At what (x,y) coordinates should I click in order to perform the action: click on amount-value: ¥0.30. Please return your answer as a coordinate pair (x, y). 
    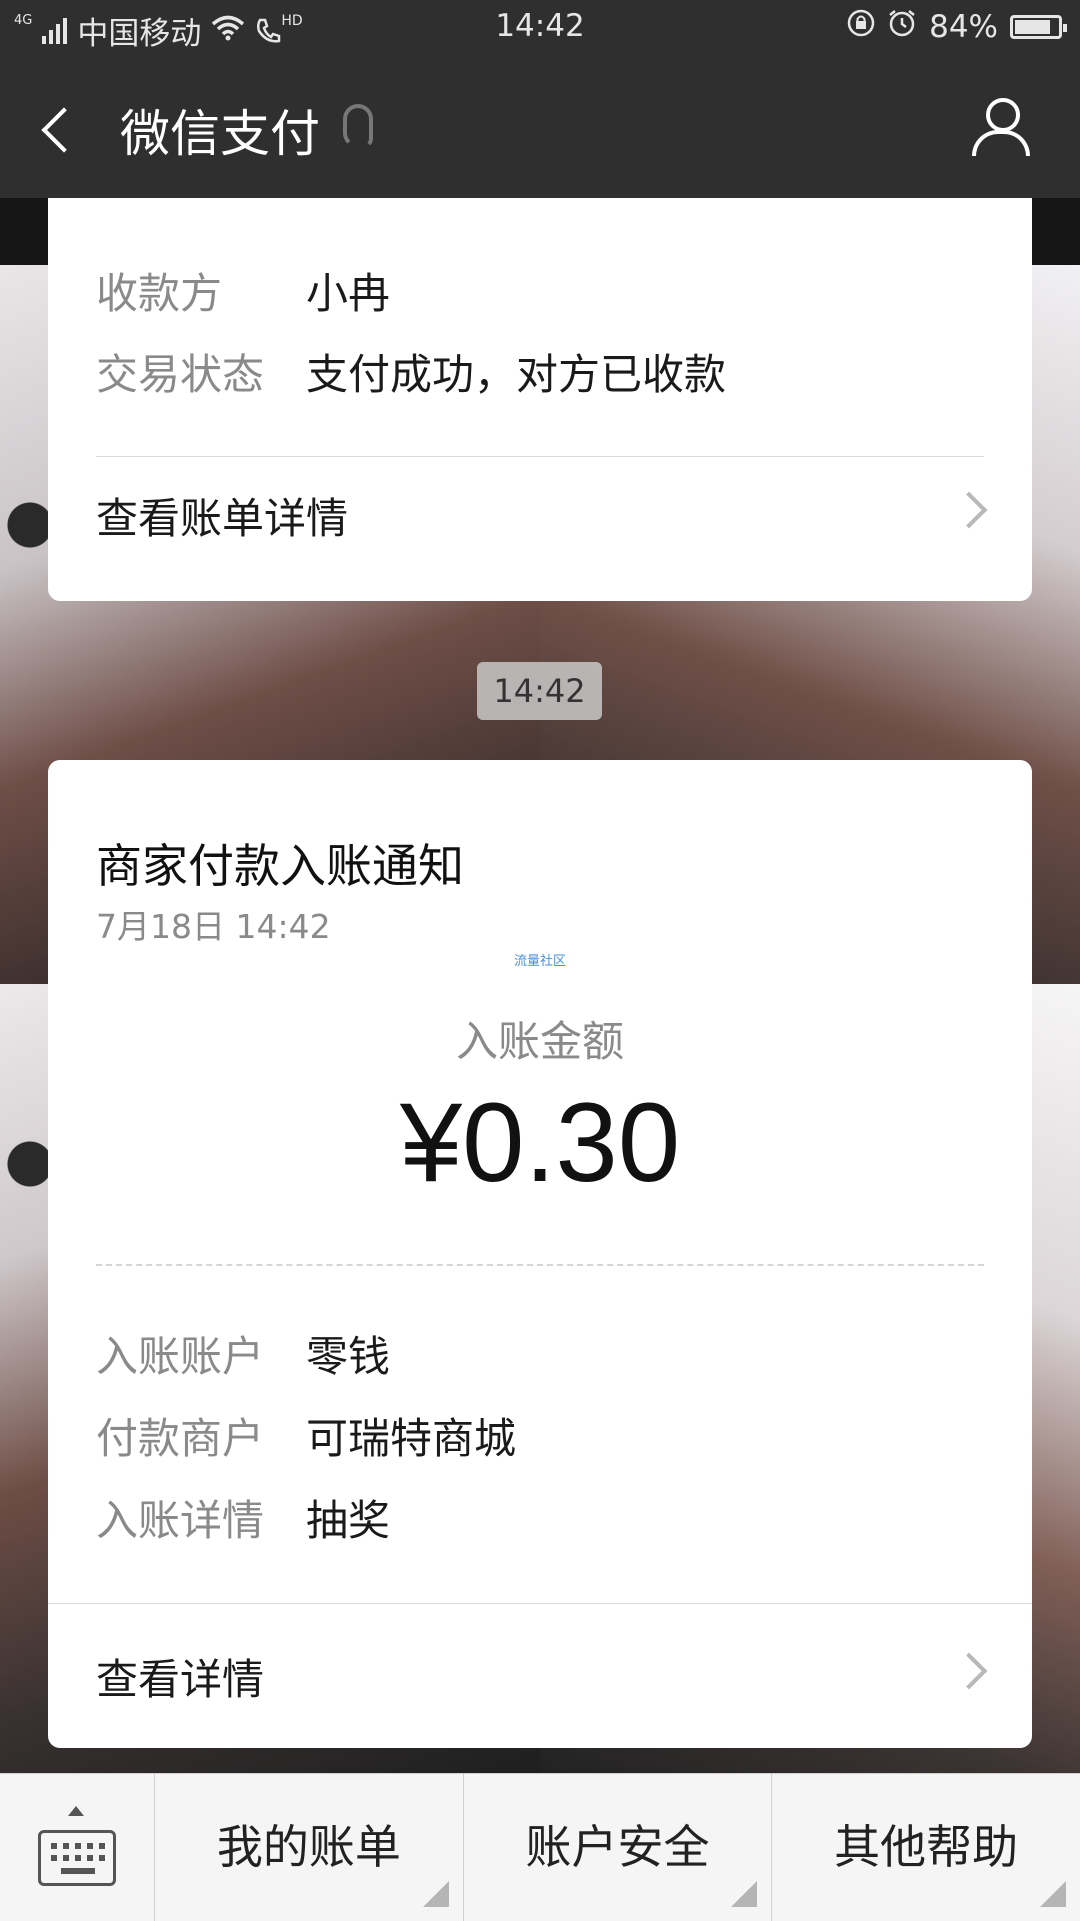
    Looking at the image, I should click on (540, 1142).